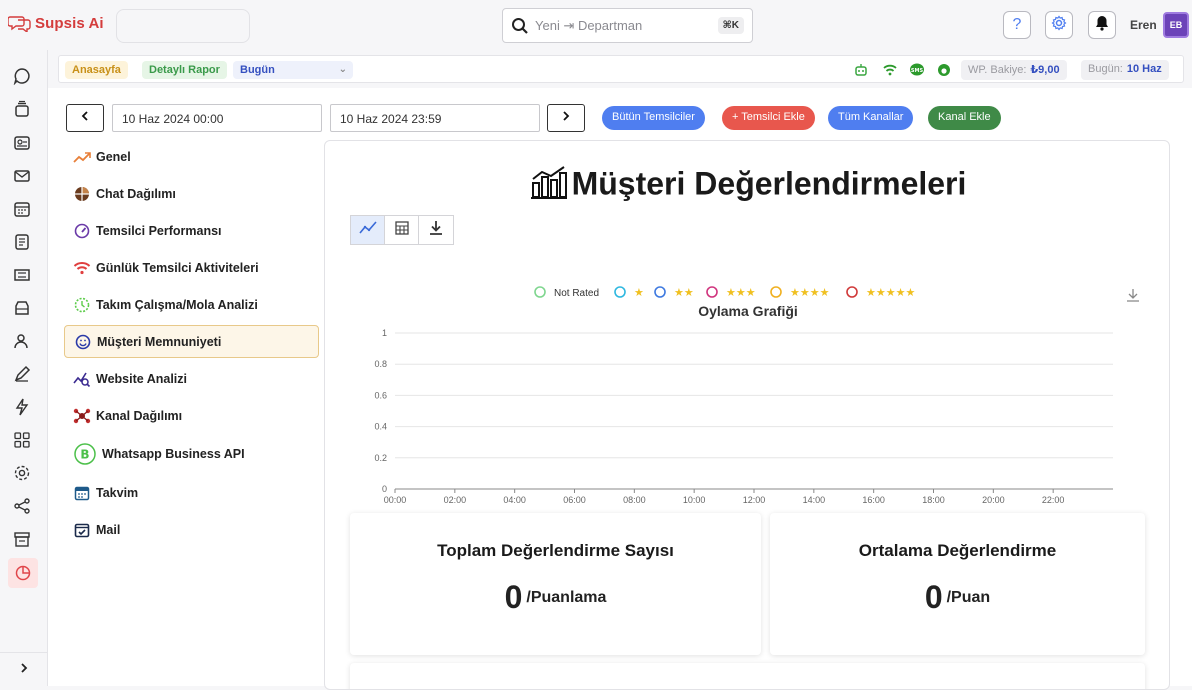 Image resolution: width=1192 pixels, height=690 pixels. Describe the element at coordinates (754, 500) in the screenshot. I see `x-tick-label: 12:00` at that location.